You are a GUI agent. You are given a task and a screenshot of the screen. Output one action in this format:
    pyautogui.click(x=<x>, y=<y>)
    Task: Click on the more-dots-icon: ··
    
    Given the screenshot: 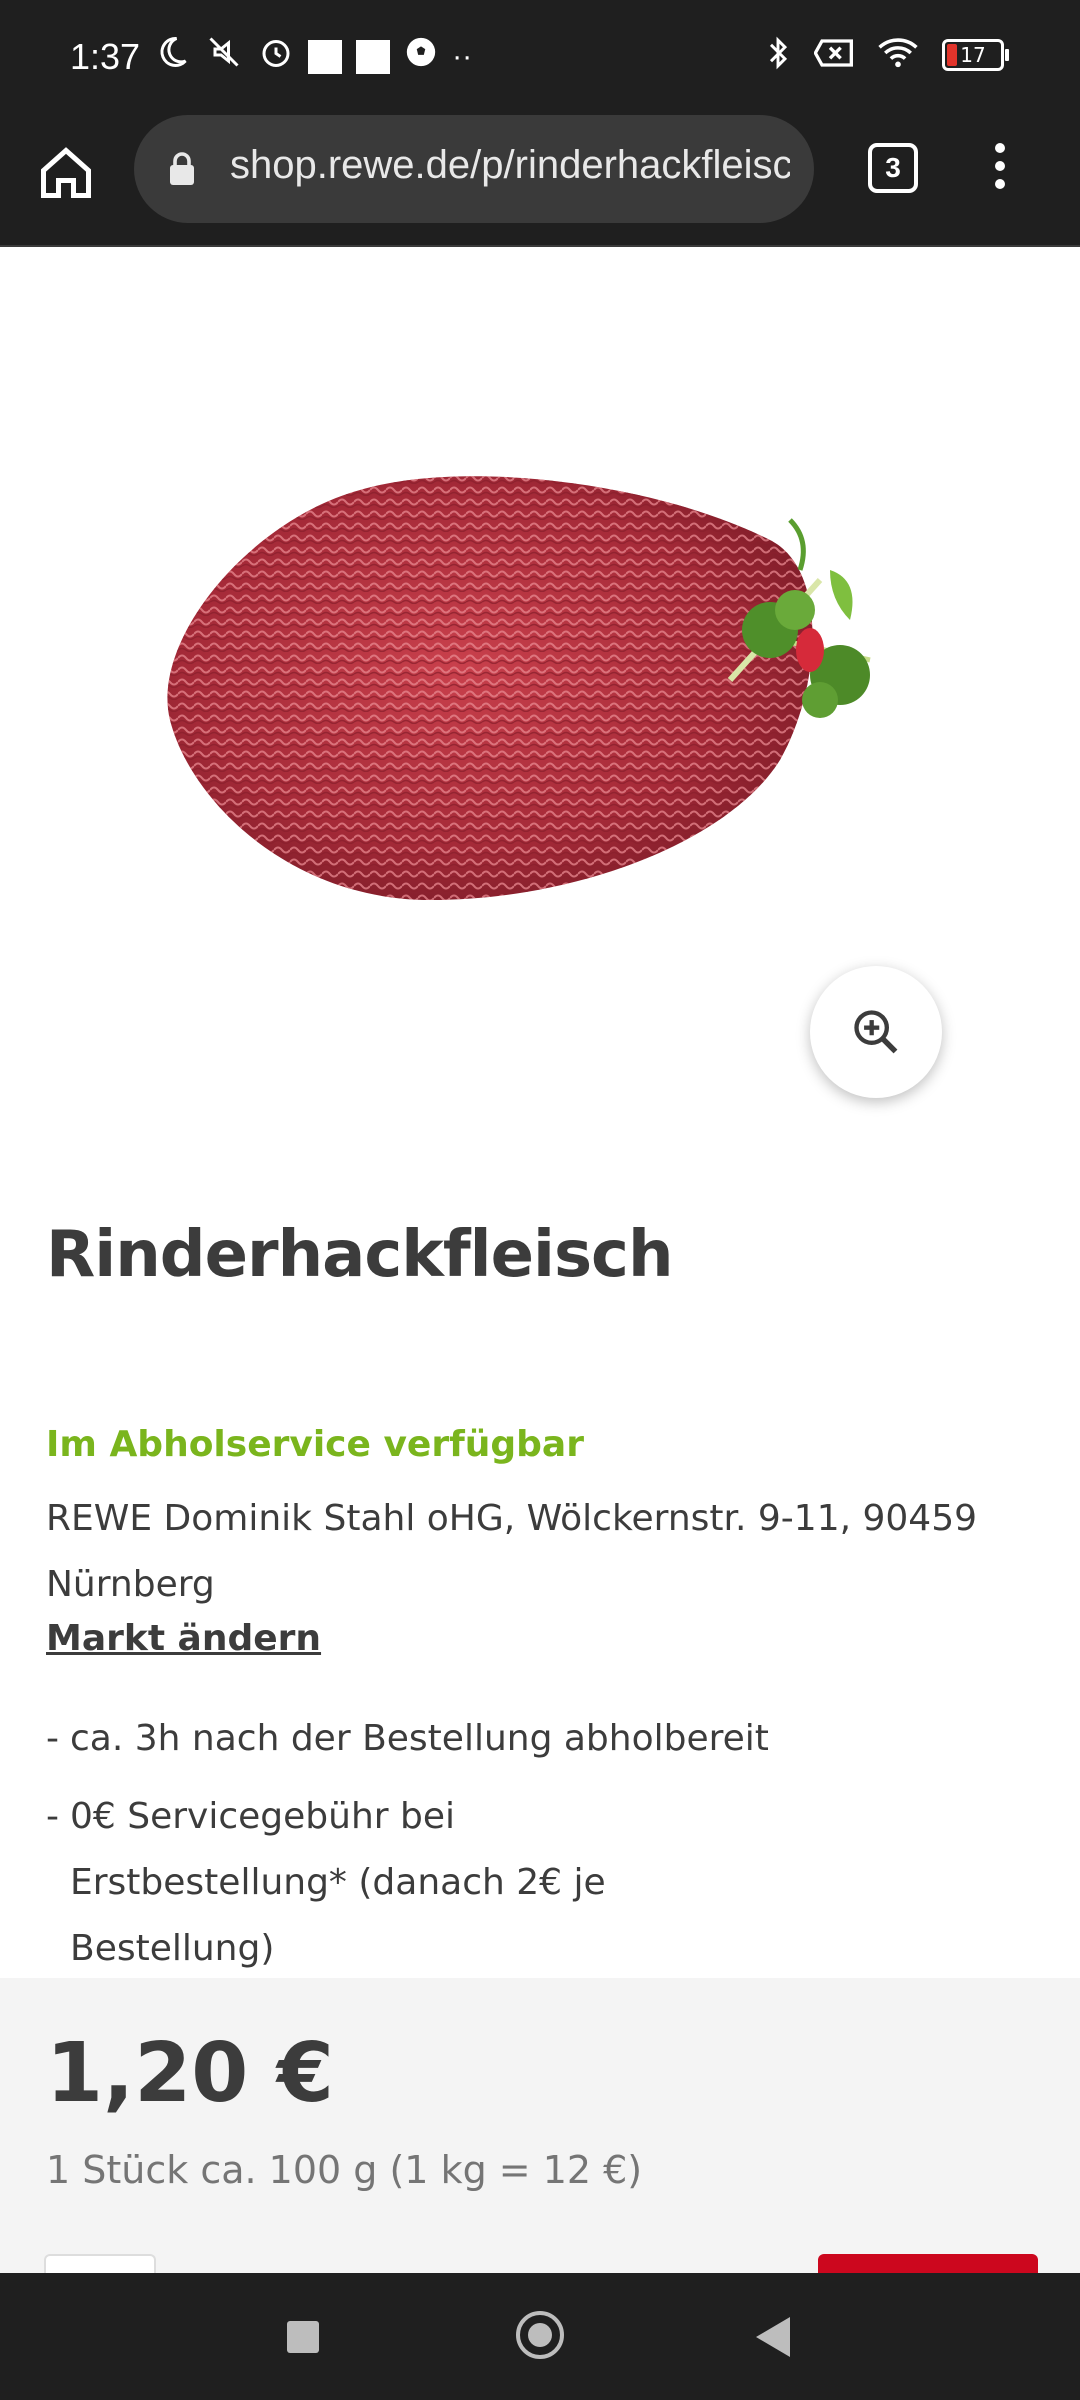 What is the action you would take?
    pyautogui.click(x=462, y=56)
    